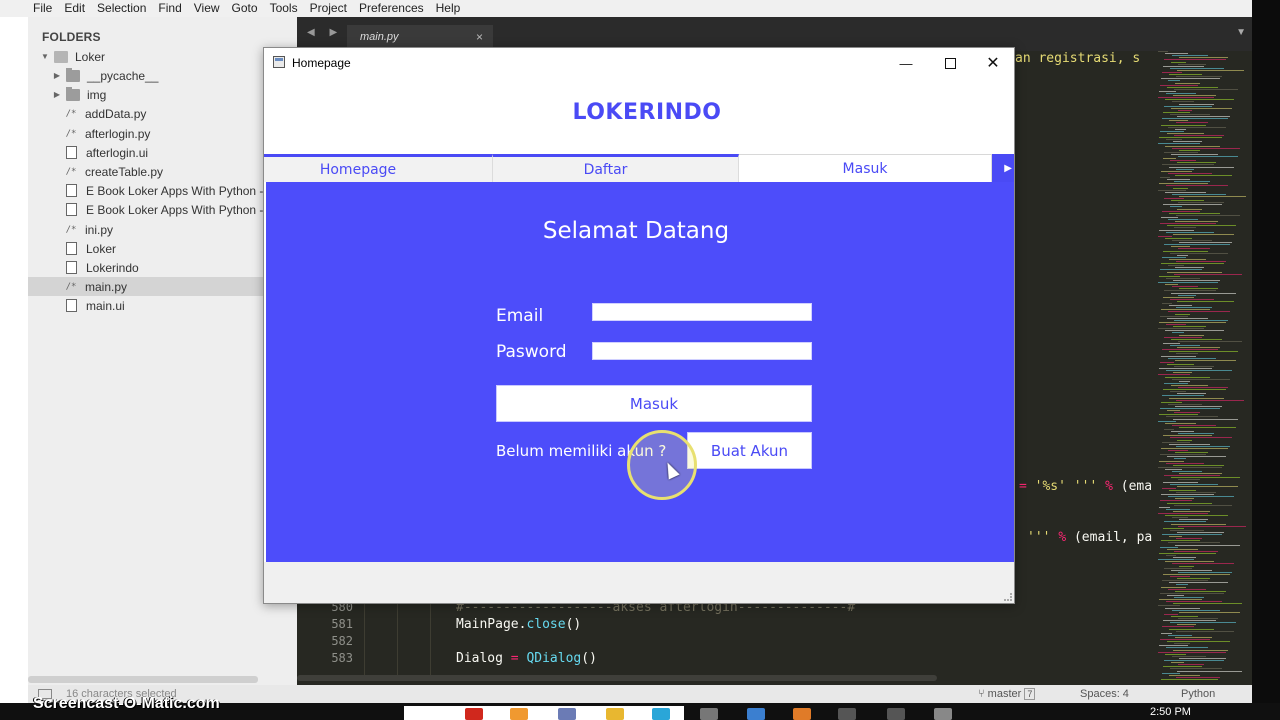  I want to click on menu-help: Help, so click(448, 8).